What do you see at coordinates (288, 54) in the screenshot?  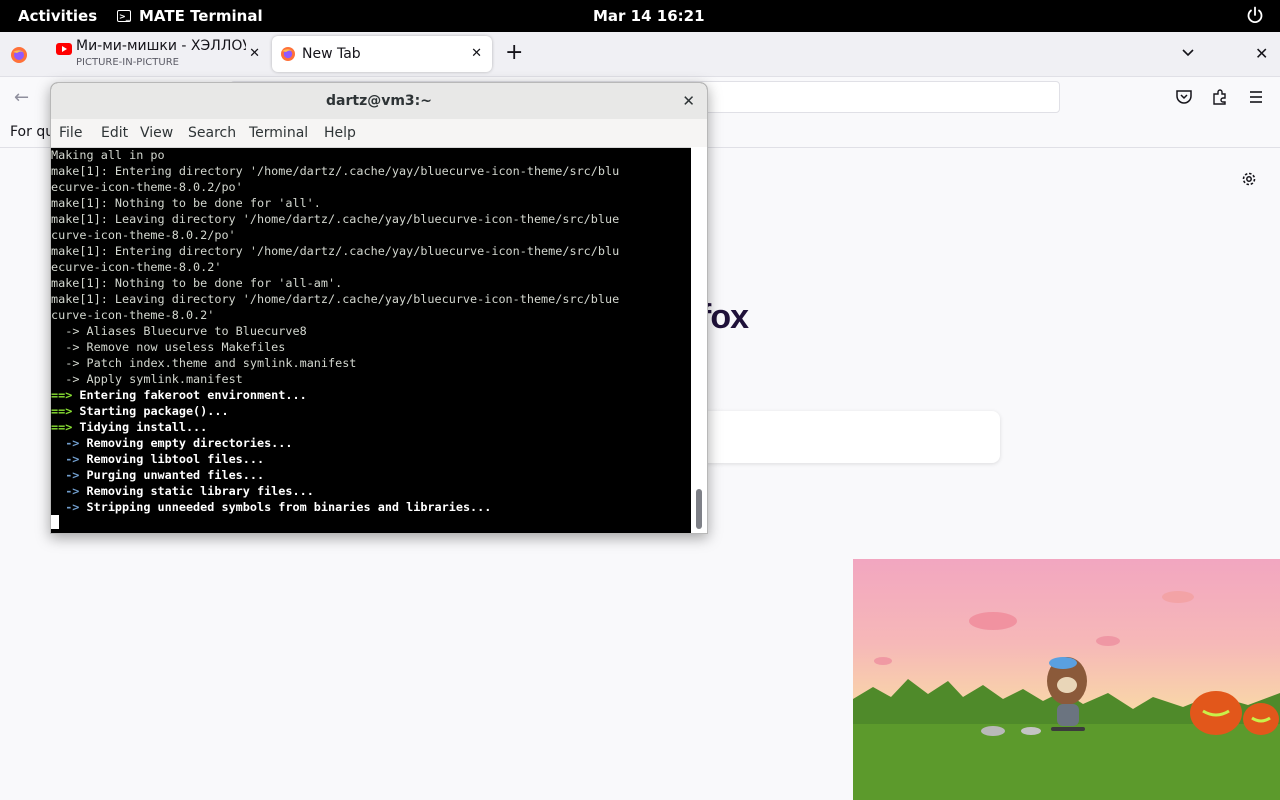 I see `firefox-icon` at bounding box center [288, 54].